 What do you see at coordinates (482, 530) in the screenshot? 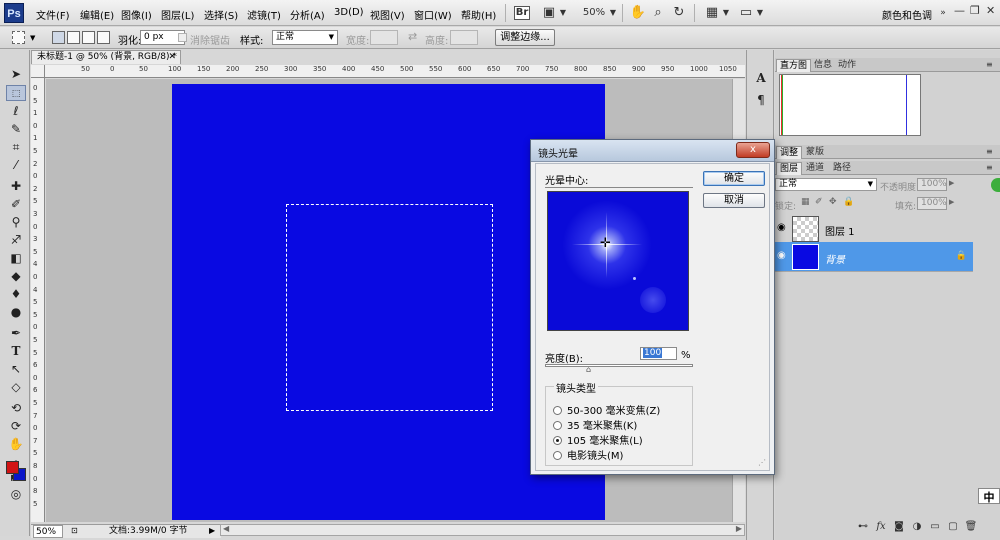
I see `horizontal-scrollbar: ◀ ▶` at bounding box center [482, 530].